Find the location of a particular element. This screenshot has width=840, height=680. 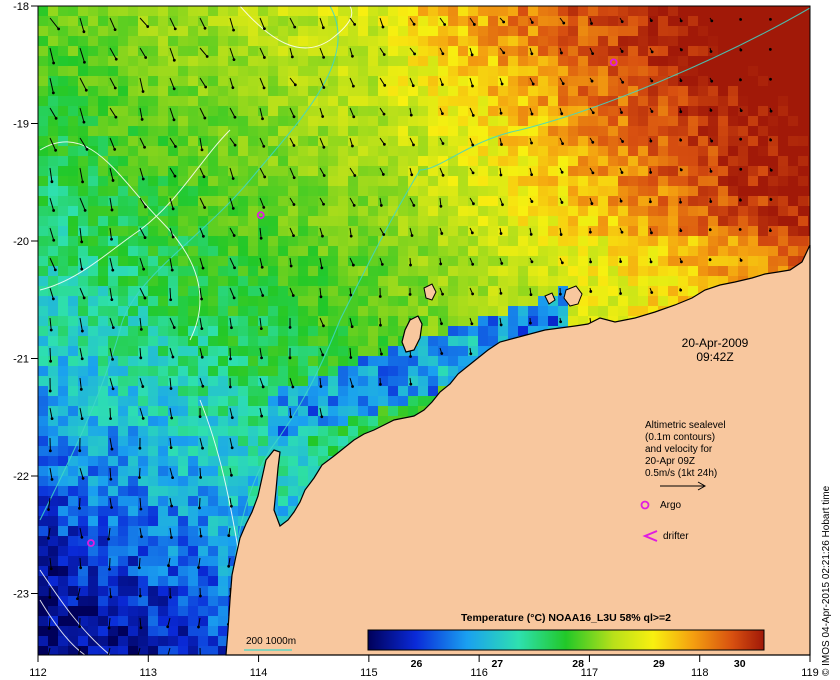

lat-tick-label: -22 is located at coordinates (21, 477).